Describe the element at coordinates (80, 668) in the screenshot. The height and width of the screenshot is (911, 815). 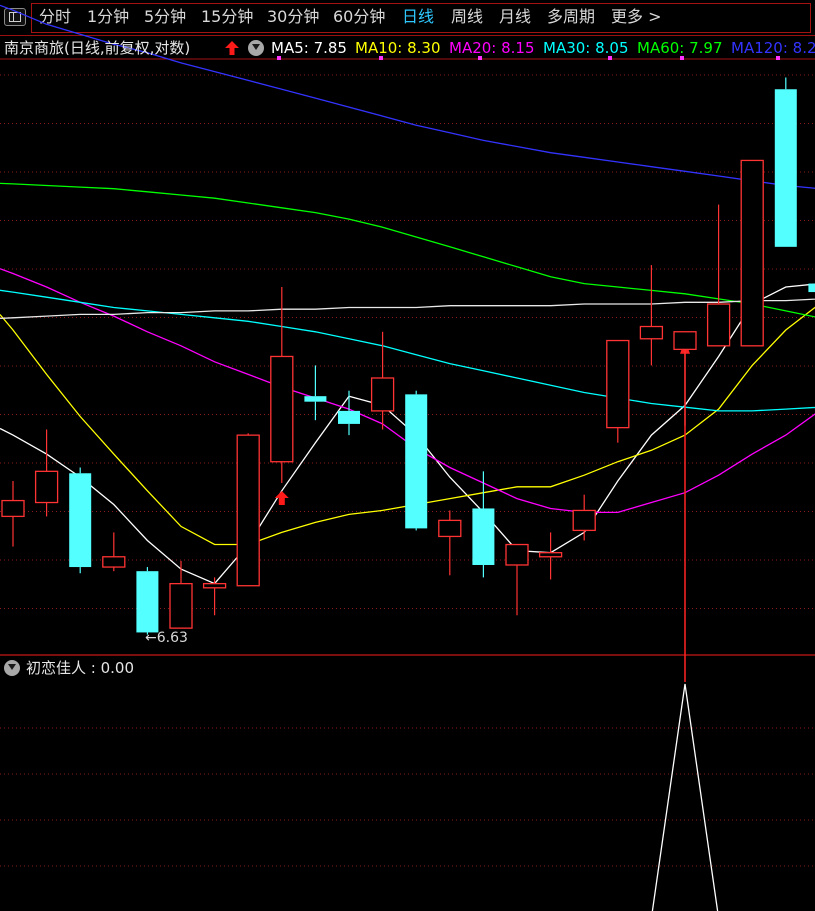
I see `indicator-label: 初恋佳人 : 0.00` at that location.